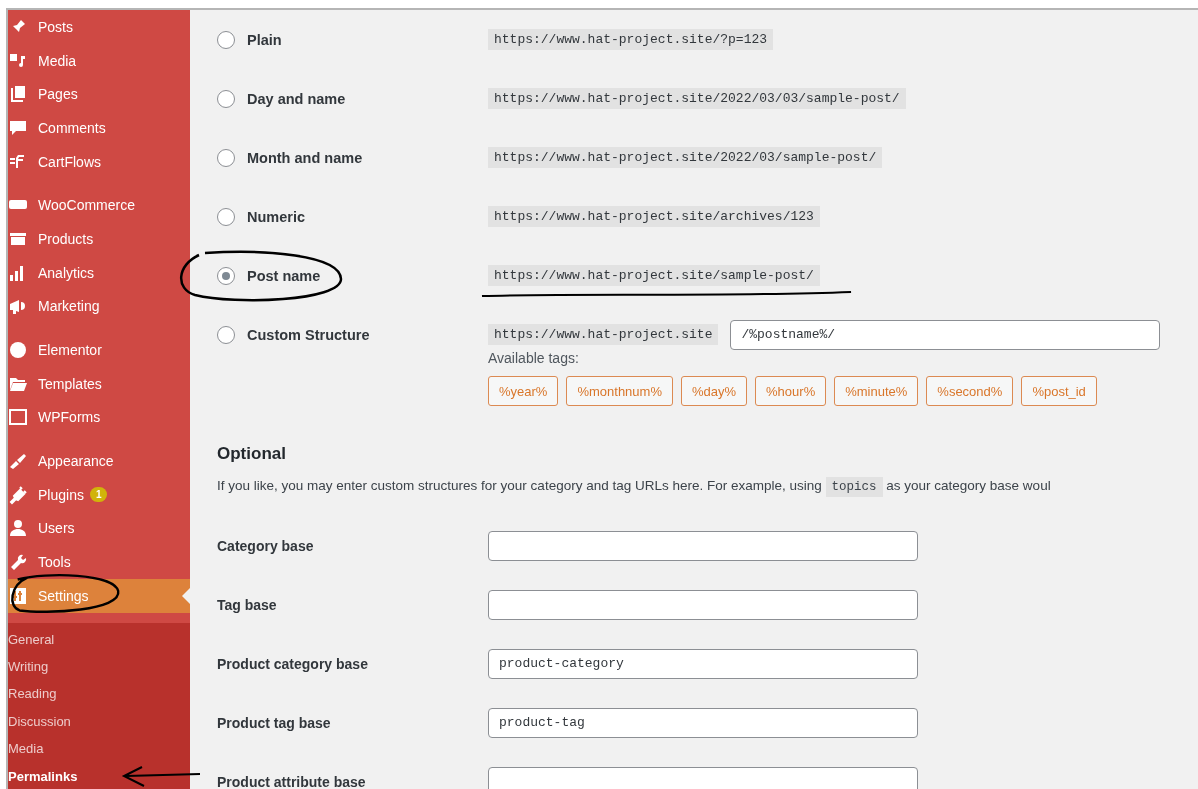 This screenshot has width=1198, height=789. I want to click on menu-label: Comments, so click(72, 127).